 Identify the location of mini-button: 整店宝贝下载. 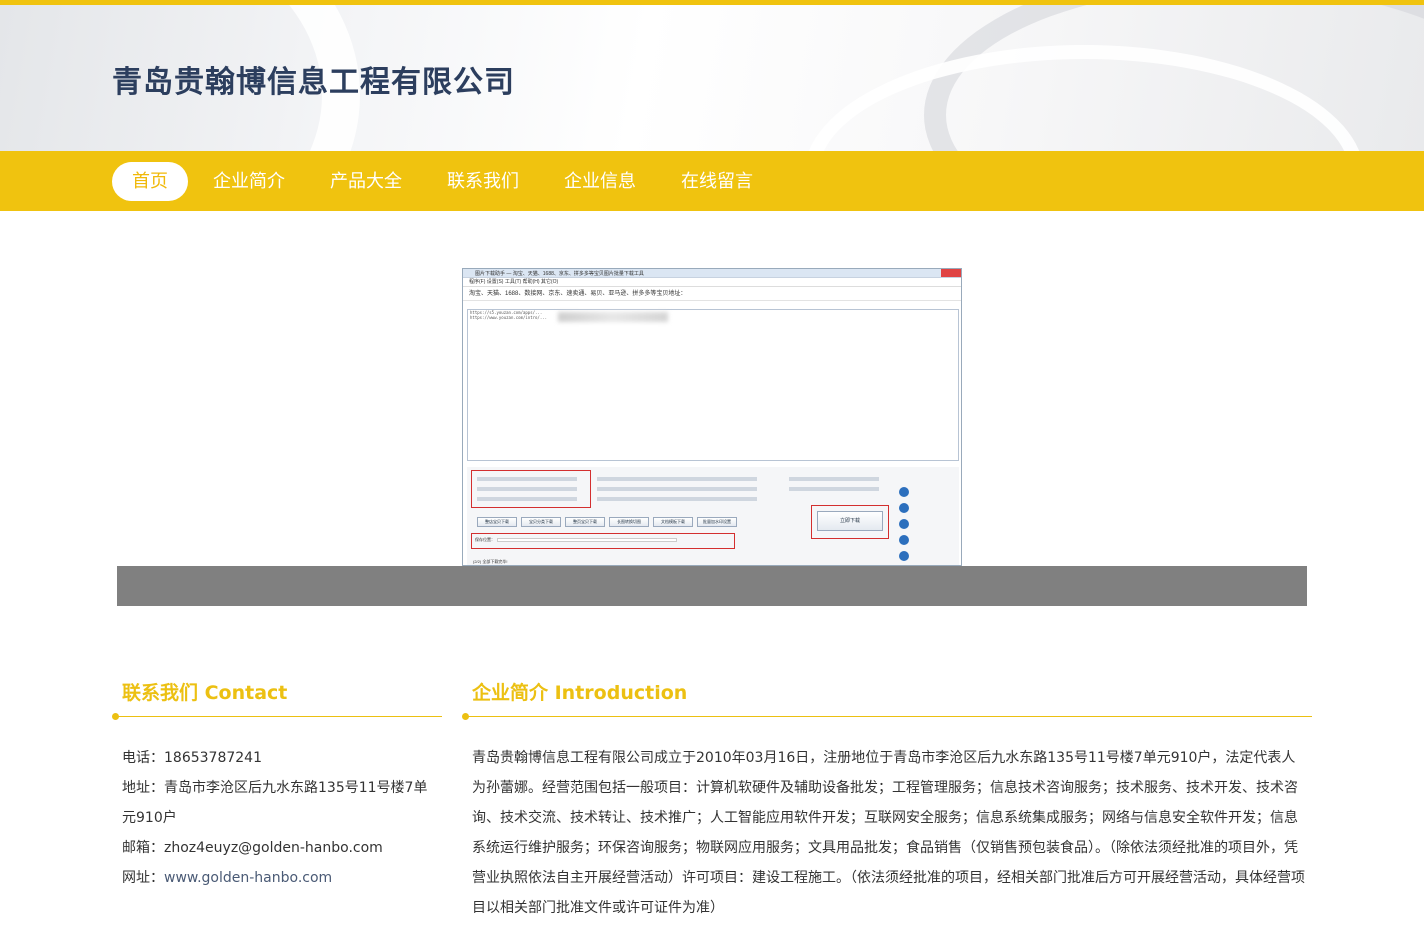
(497, 522).